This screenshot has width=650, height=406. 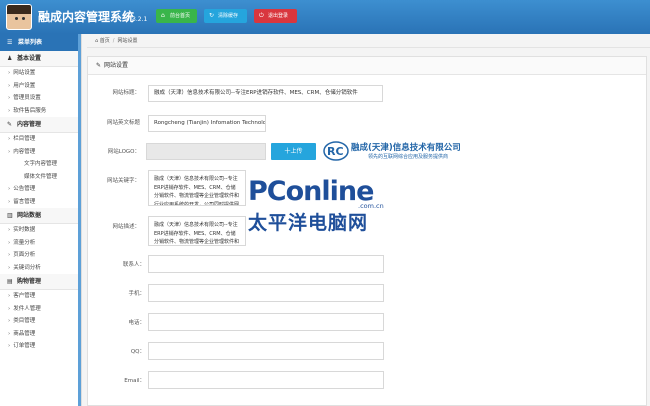 What do you see at coordinates (123, 181) in the screenshot?
I see `keywords-label: 网站关键字：` at bounding box center [123, 181].